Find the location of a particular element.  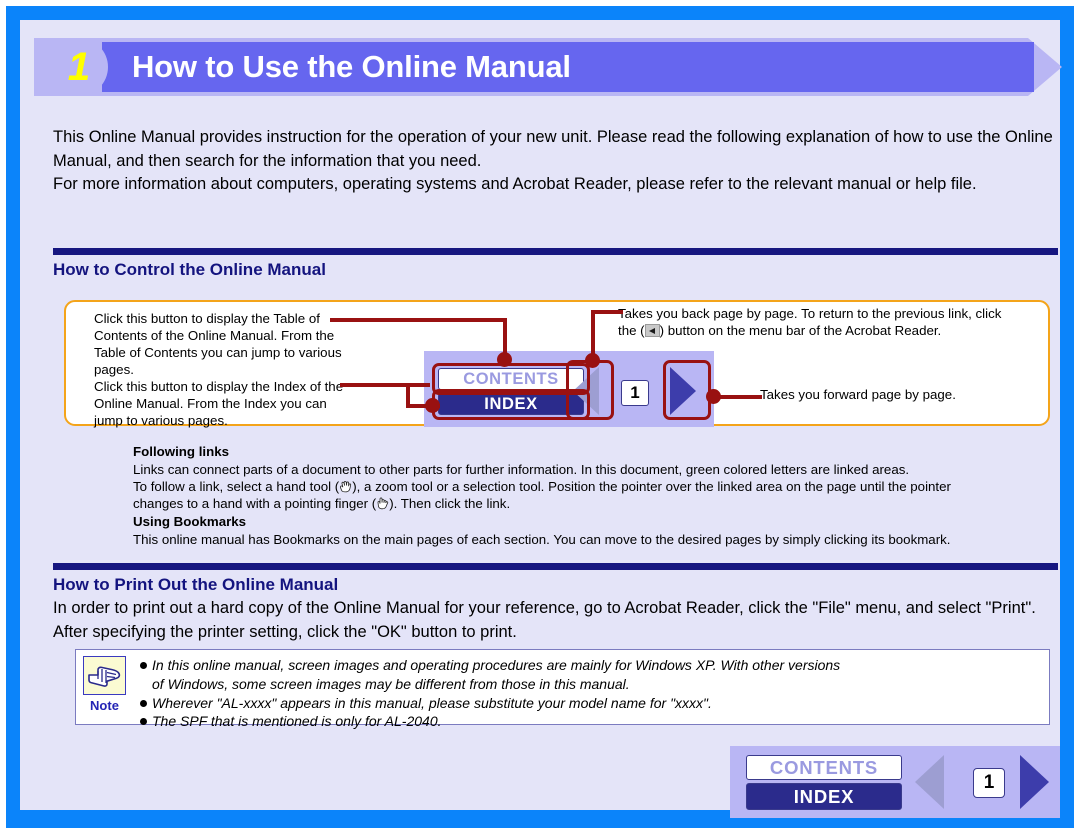

bottom-nav-forward-arrow-icon is located at coordinates (1034, 782).